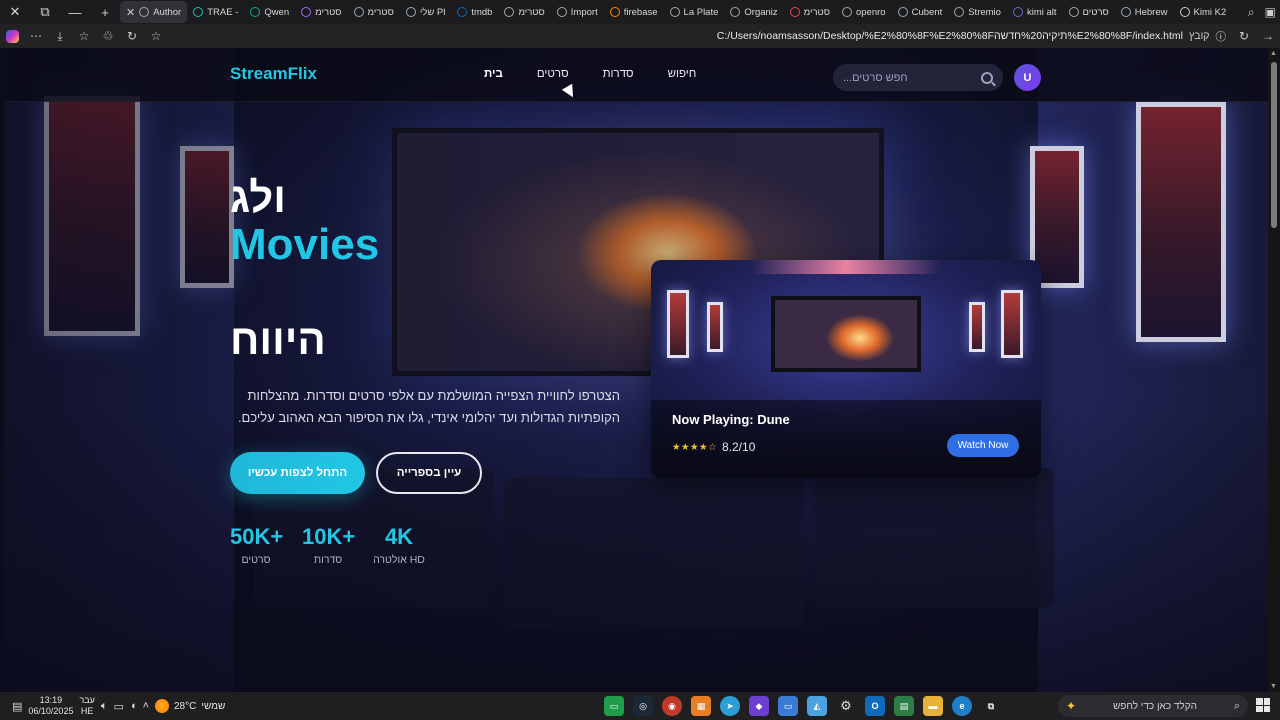  I want to click on site-logo: StreamFlix, so click(273, 74).